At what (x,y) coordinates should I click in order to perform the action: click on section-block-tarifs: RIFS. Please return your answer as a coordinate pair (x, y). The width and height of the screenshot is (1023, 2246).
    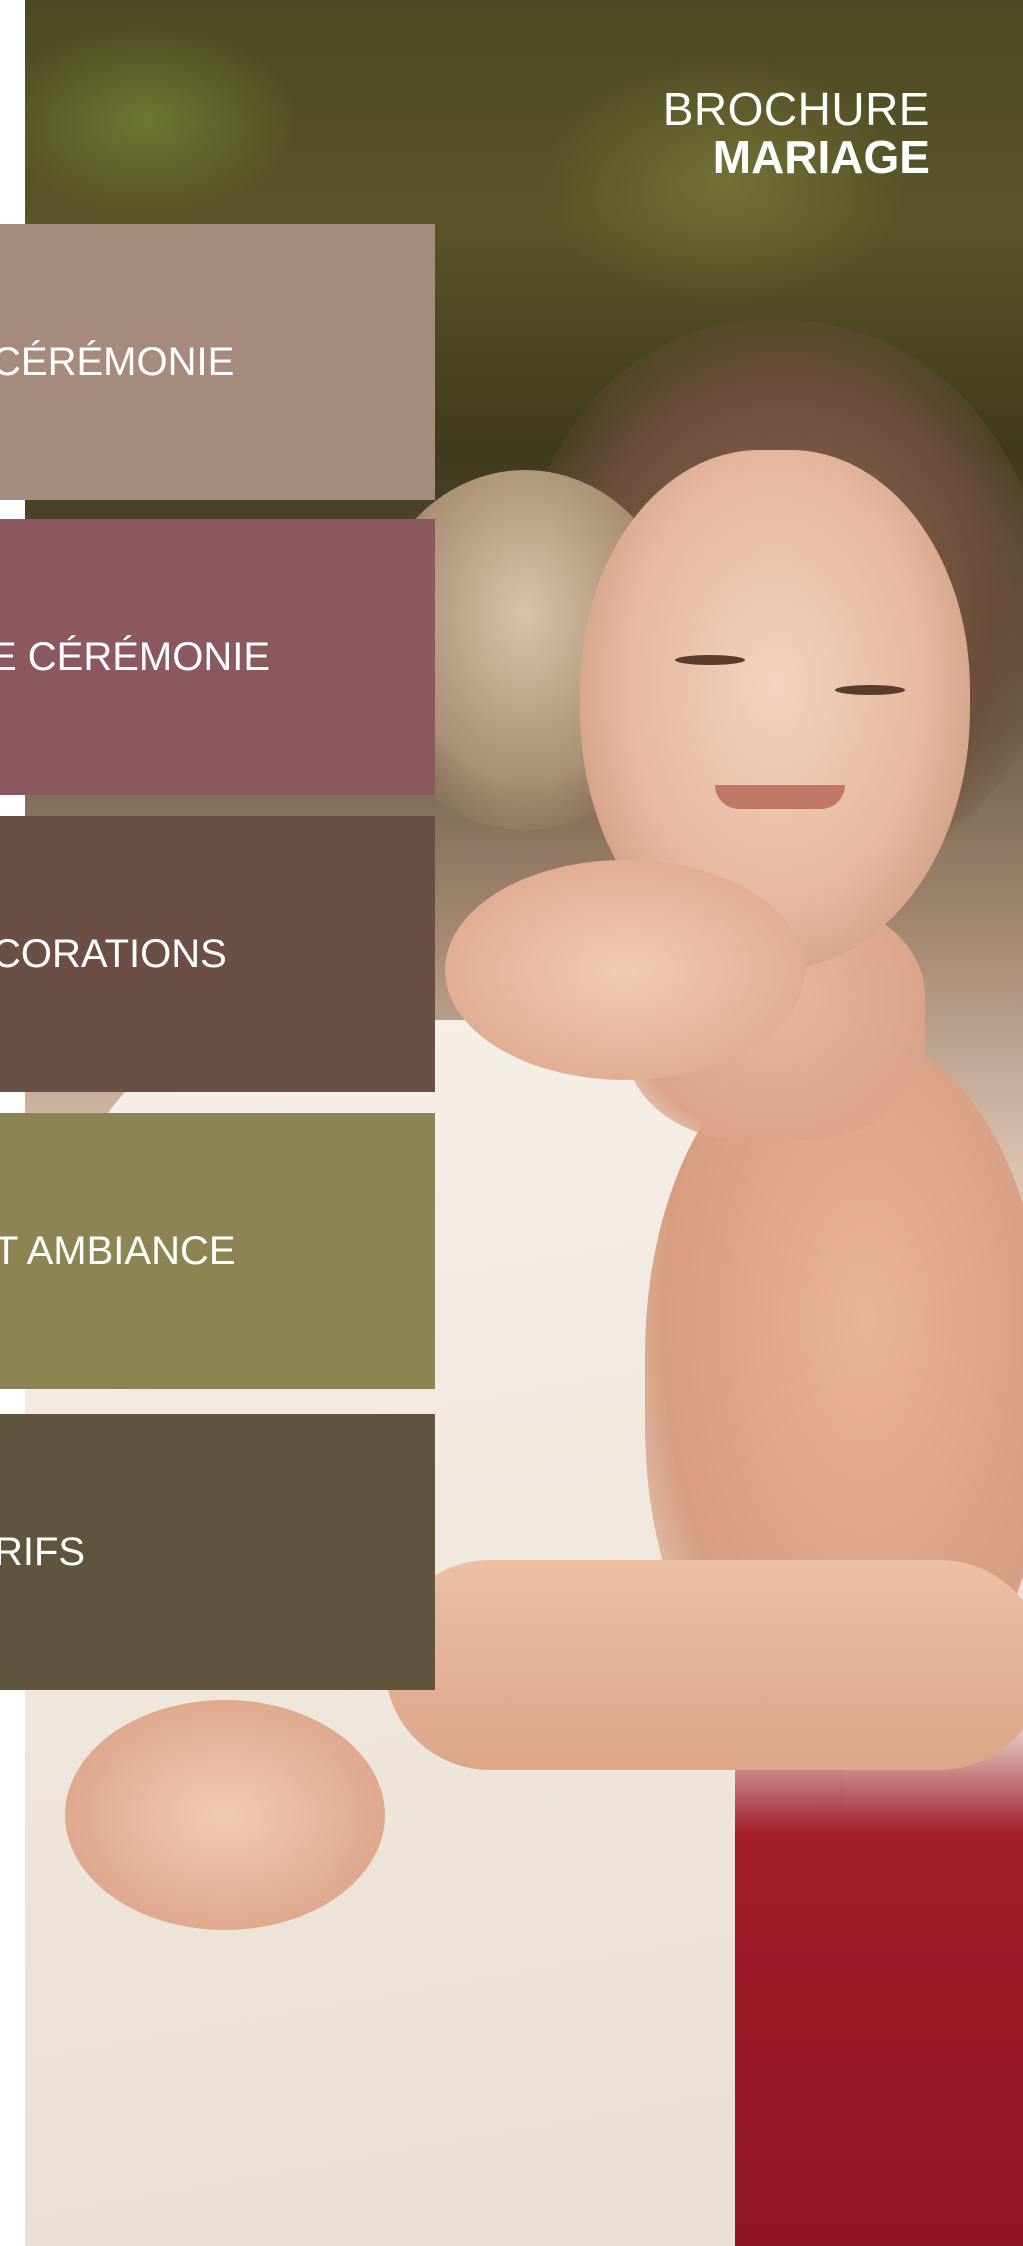
    Looking at the image, I should click on (217, 1552).